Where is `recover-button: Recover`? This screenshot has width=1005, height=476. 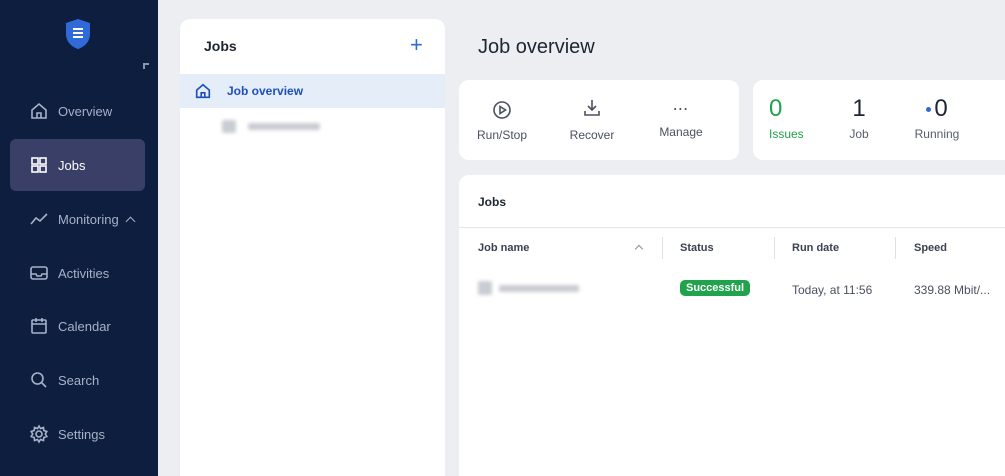
recover-button: Recover is located at coordinates (592, 120).